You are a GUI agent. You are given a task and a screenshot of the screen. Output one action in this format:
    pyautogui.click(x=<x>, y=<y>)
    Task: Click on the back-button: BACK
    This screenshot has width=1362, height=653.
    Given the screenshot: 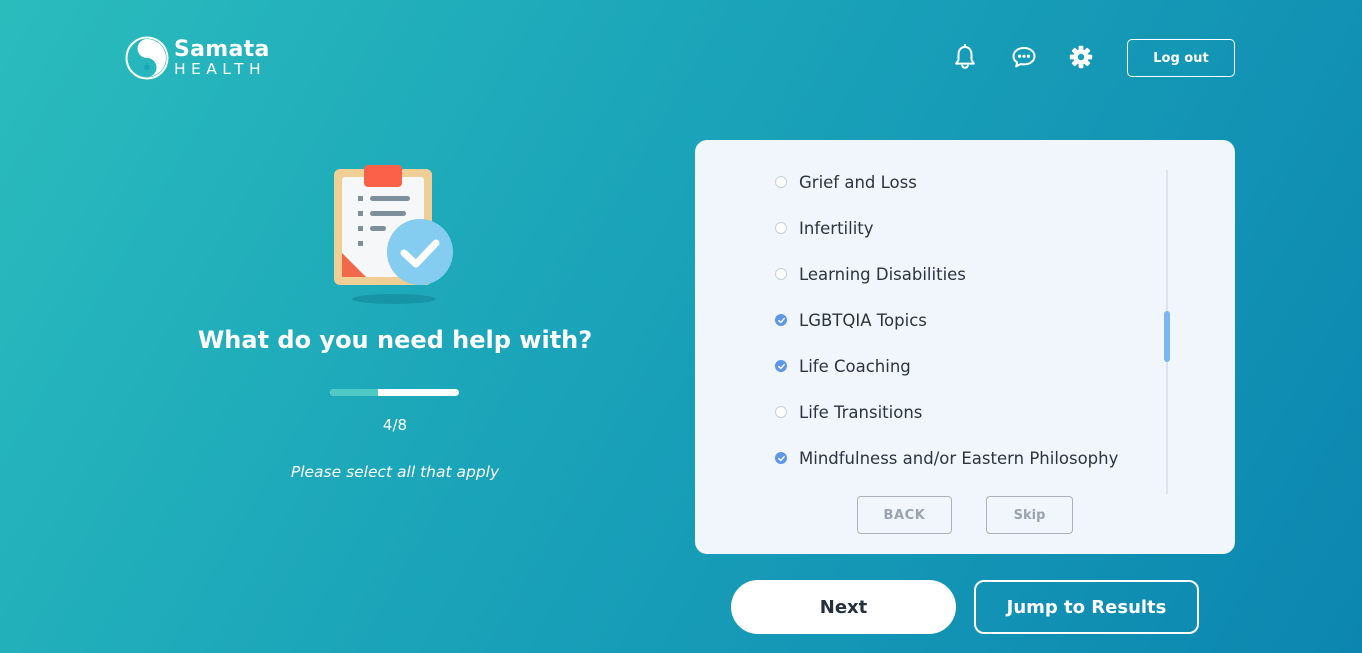 What is the action you would take?
    pyautogui.click(x=904, y=515)
    